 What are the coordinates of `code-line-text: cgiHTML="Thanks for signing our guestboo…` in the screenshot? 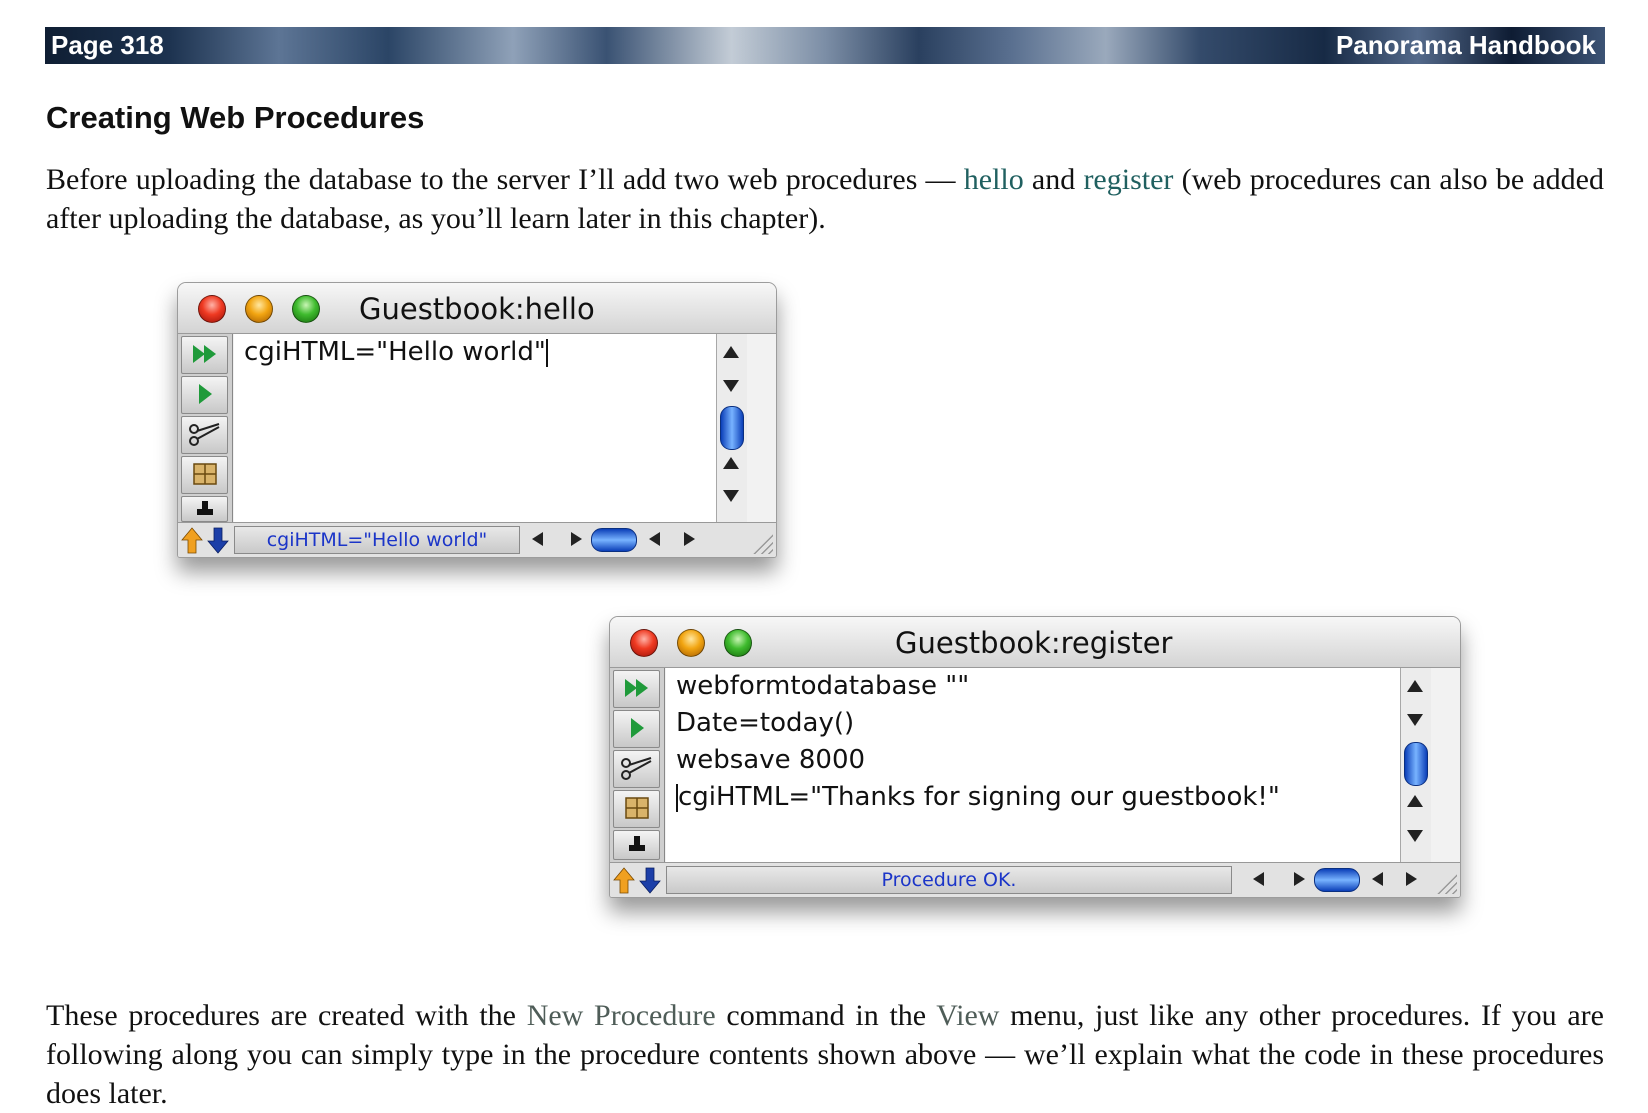 It's located at (979, 797).